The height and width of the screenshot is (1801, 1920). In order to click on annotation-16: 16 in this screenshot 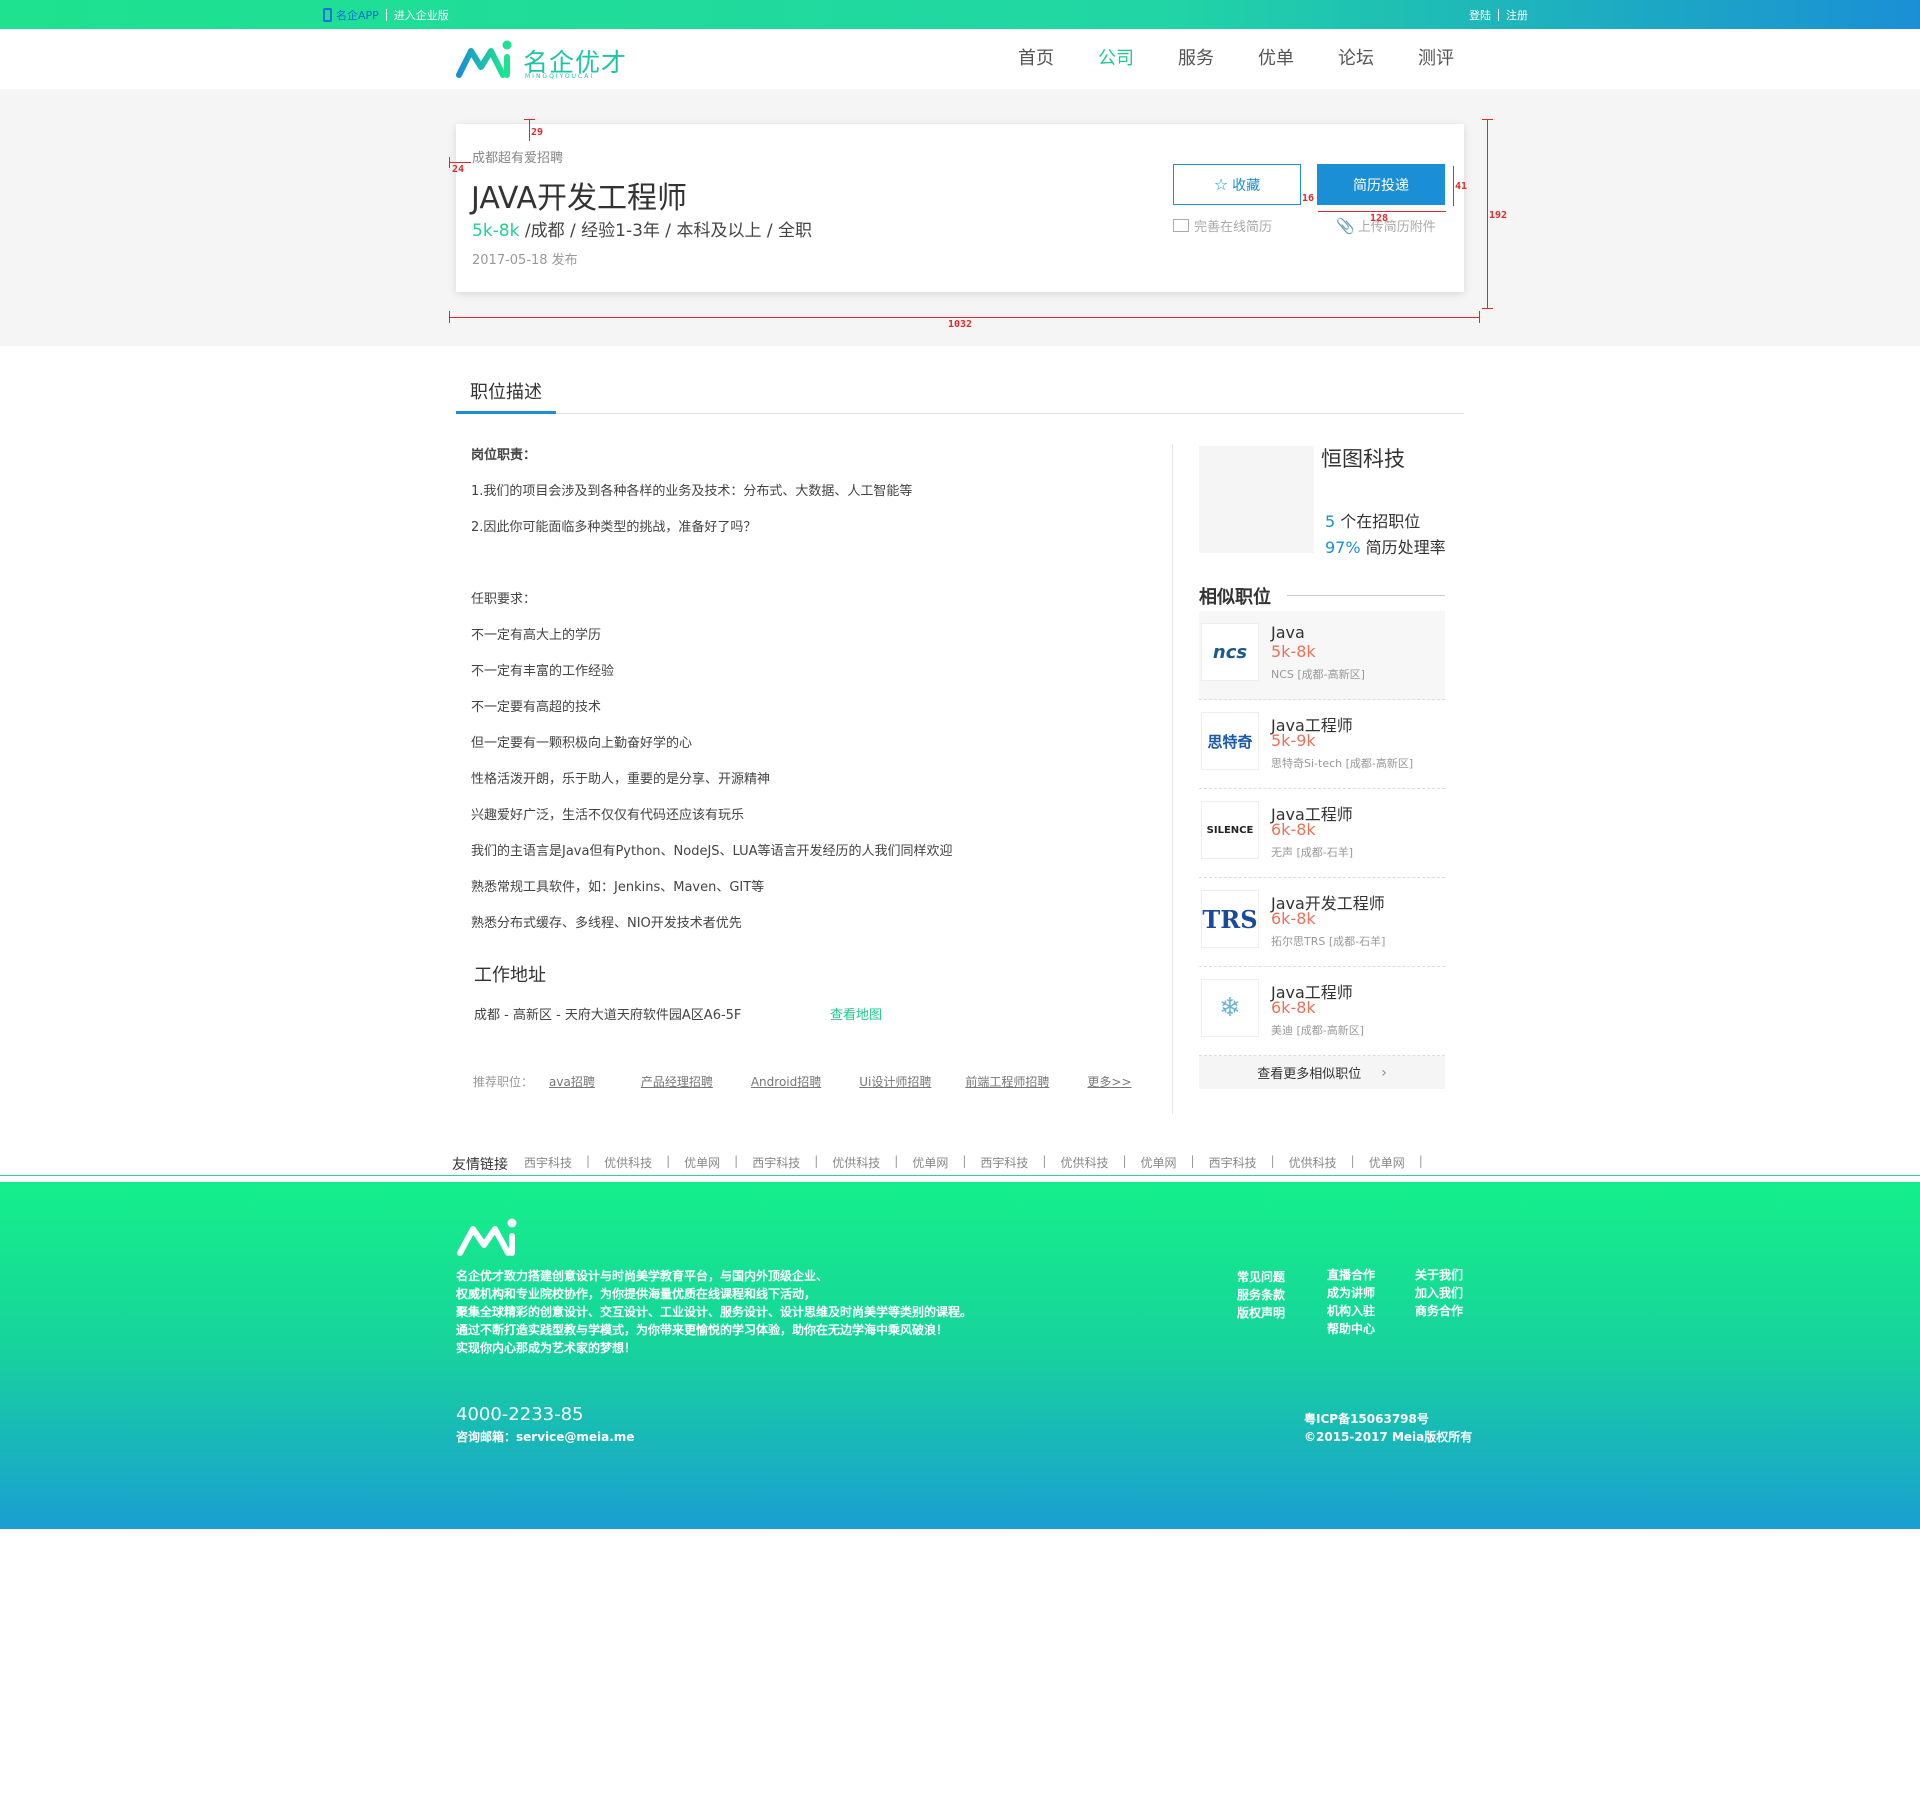, I will do `click(1308, 198)`.